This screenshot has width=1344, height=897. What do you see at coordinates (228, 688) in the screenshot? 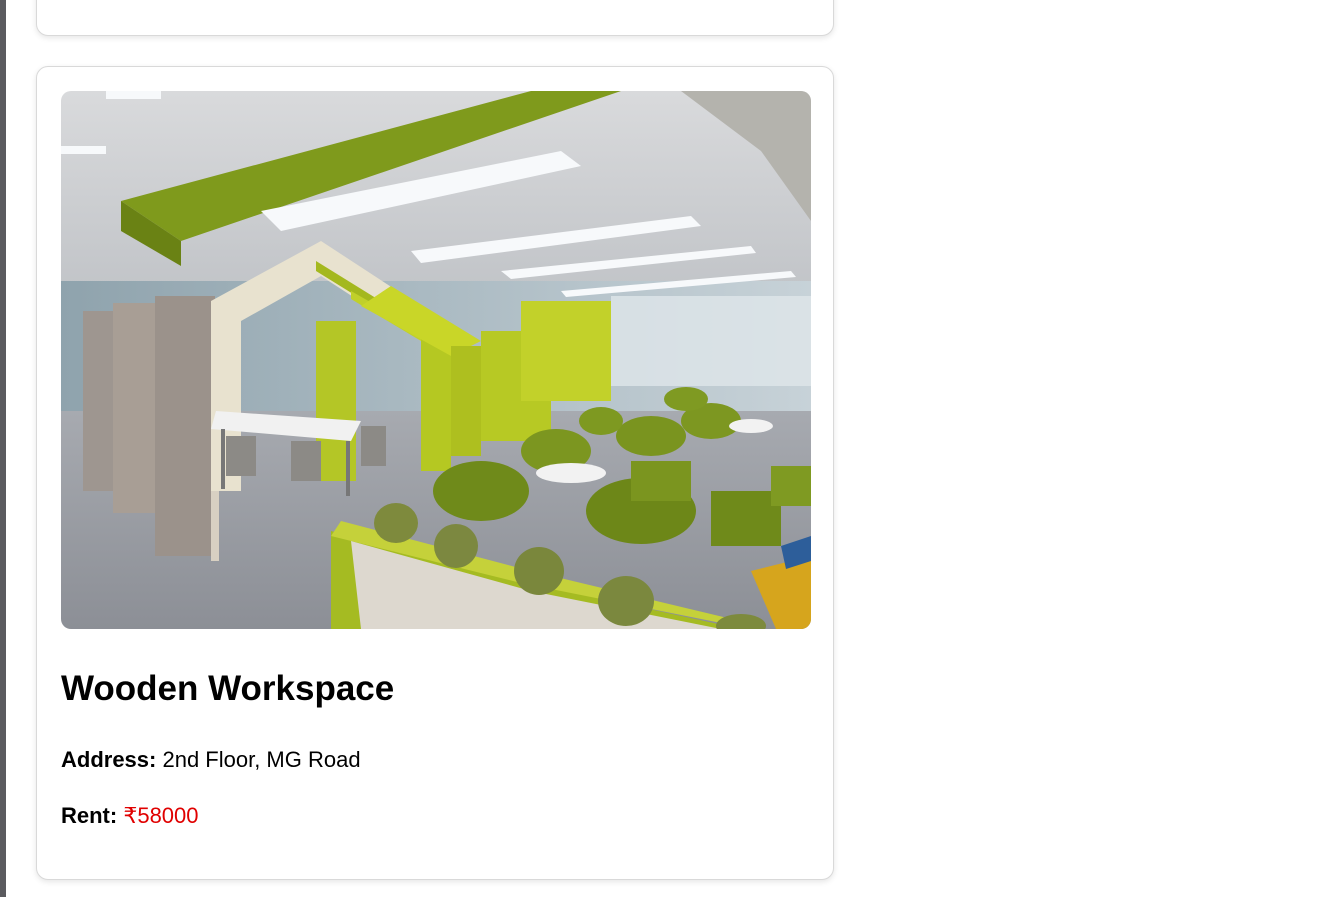
I see `listing-title: Wooden Workspace` at bounding box center [228, 688].